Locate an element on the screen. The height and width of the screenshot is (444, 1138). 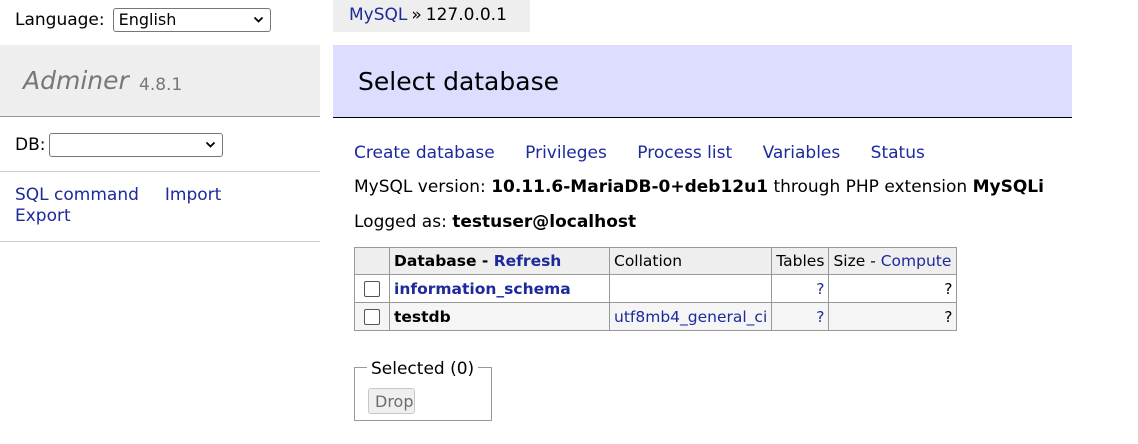
brand-header: Adminer 4.8.1 is located at coordinates (160, 81).